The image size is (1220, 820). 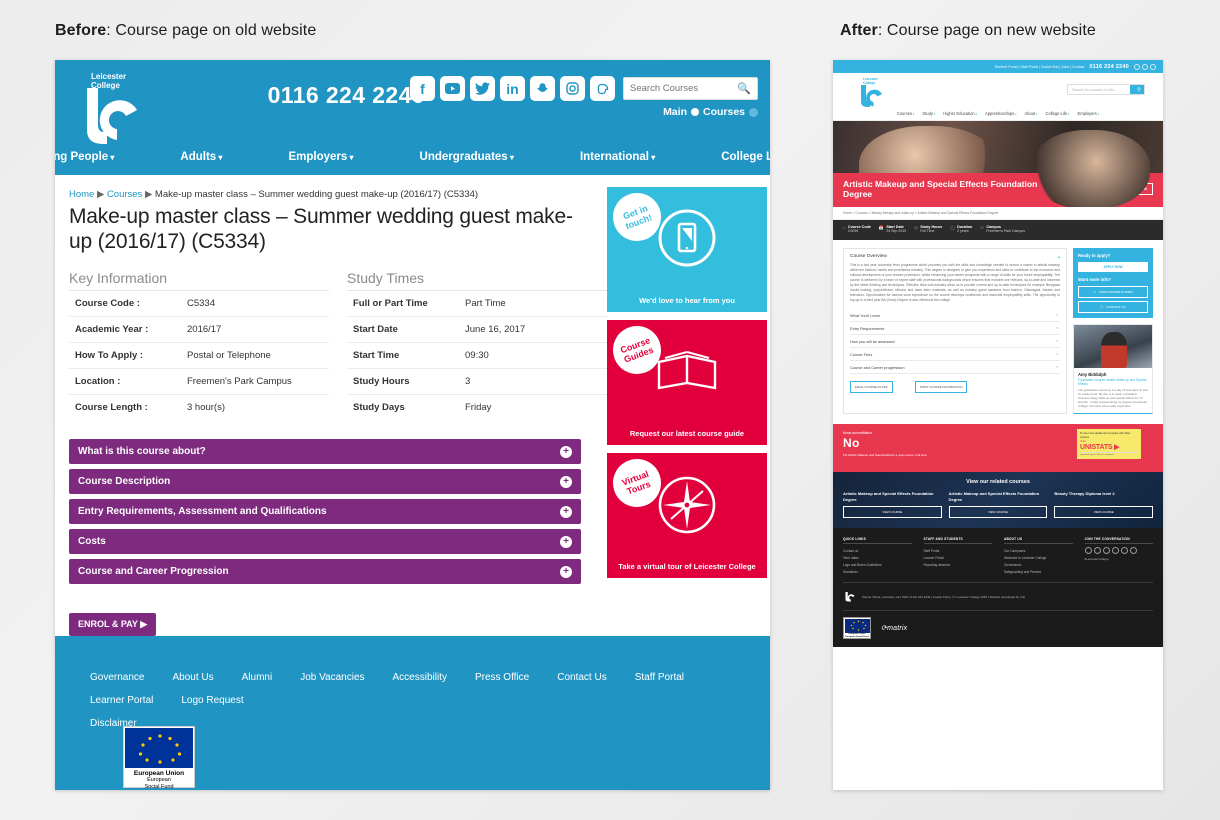 What do you see at coordinates (1038, 571) in the screenshot?
I see `footer-link: Safeguarding and Prevent` at bounding box center [1038, 571].